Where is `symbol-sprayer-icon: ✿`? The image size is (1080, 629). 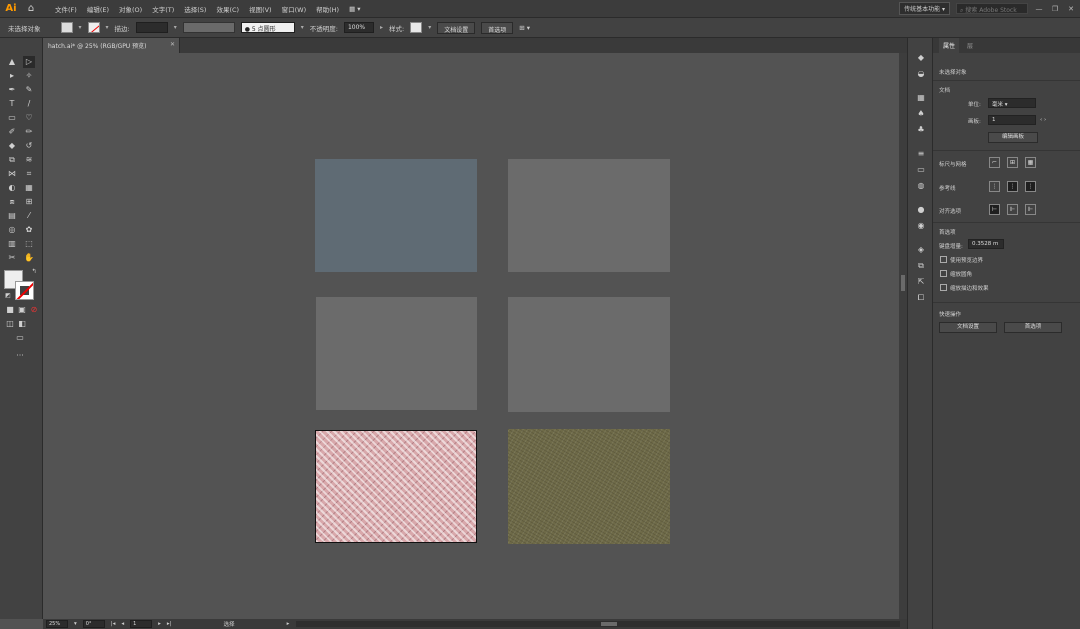 symbol-sprayer-icon: ✿ is located at coordinates (29, 230).